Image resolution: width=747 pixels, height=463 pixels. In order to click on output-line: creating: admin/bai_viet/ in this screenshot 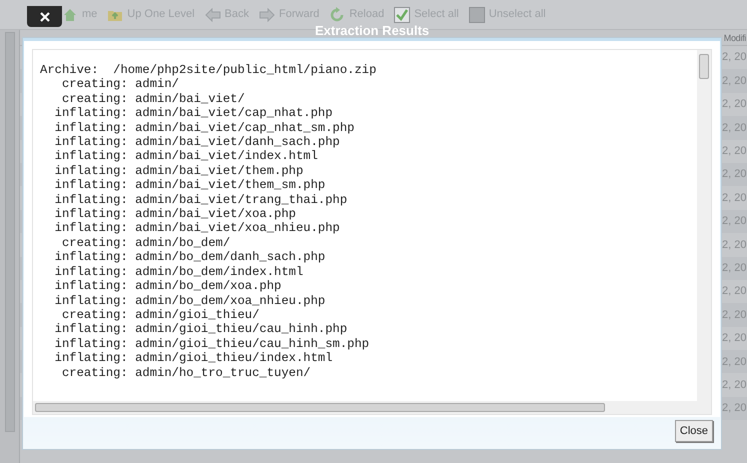, I will do `click(153, 99)`.